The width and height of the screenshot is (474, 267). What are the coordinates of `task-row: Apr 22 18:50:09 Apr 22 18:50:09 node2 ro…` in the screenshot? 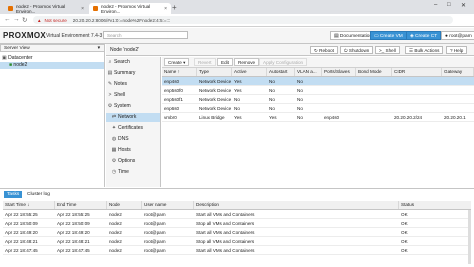 It's located at (237, 223).